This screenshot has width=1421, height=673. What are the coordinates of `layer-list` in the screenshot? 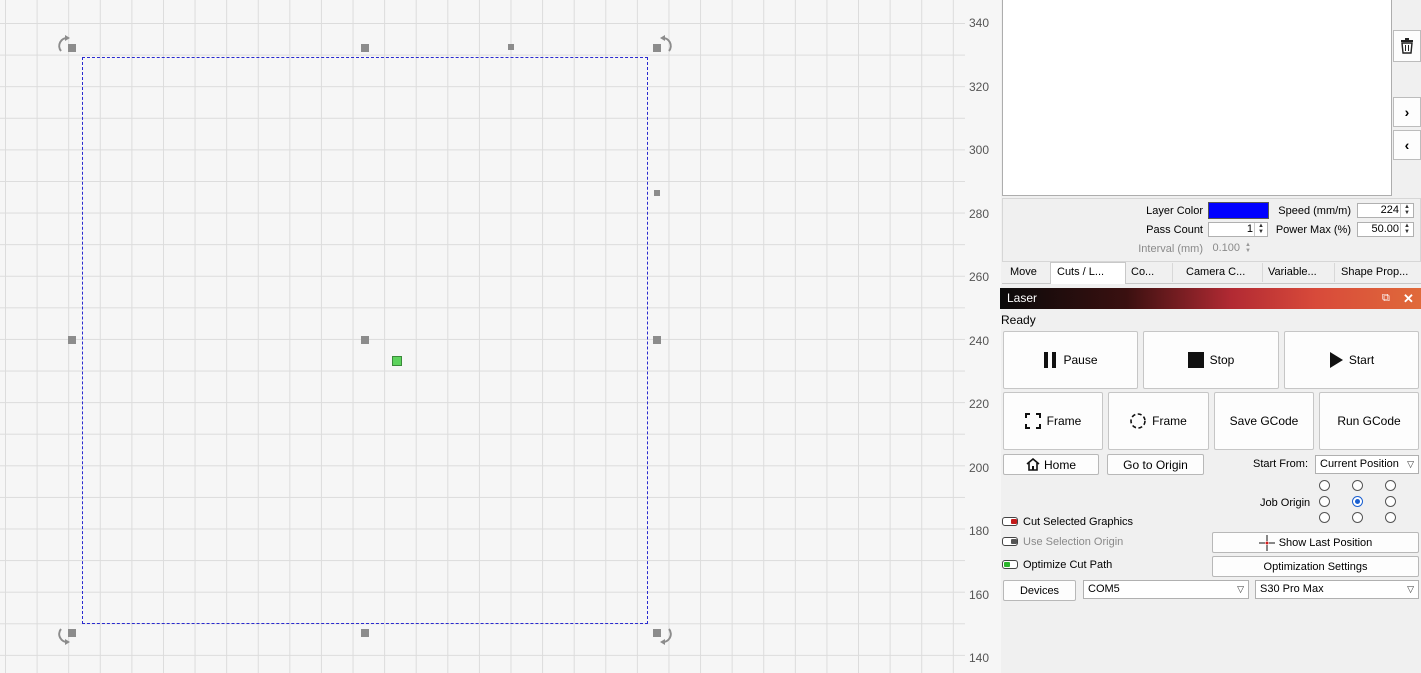 It's located at (1197, 98).